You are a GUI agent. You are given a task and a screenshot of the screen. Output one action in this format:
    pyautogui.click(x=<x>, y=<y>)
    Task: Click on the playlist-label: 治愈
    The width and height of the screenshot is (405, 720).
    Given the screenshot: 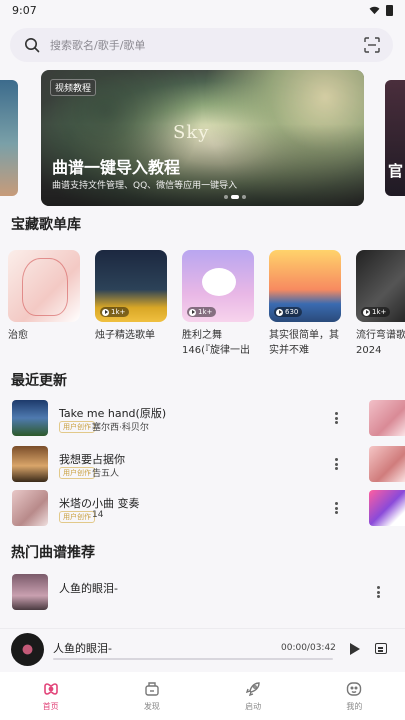 What is the action you would take?
    pyautogui.click(x=18, y=335)
    